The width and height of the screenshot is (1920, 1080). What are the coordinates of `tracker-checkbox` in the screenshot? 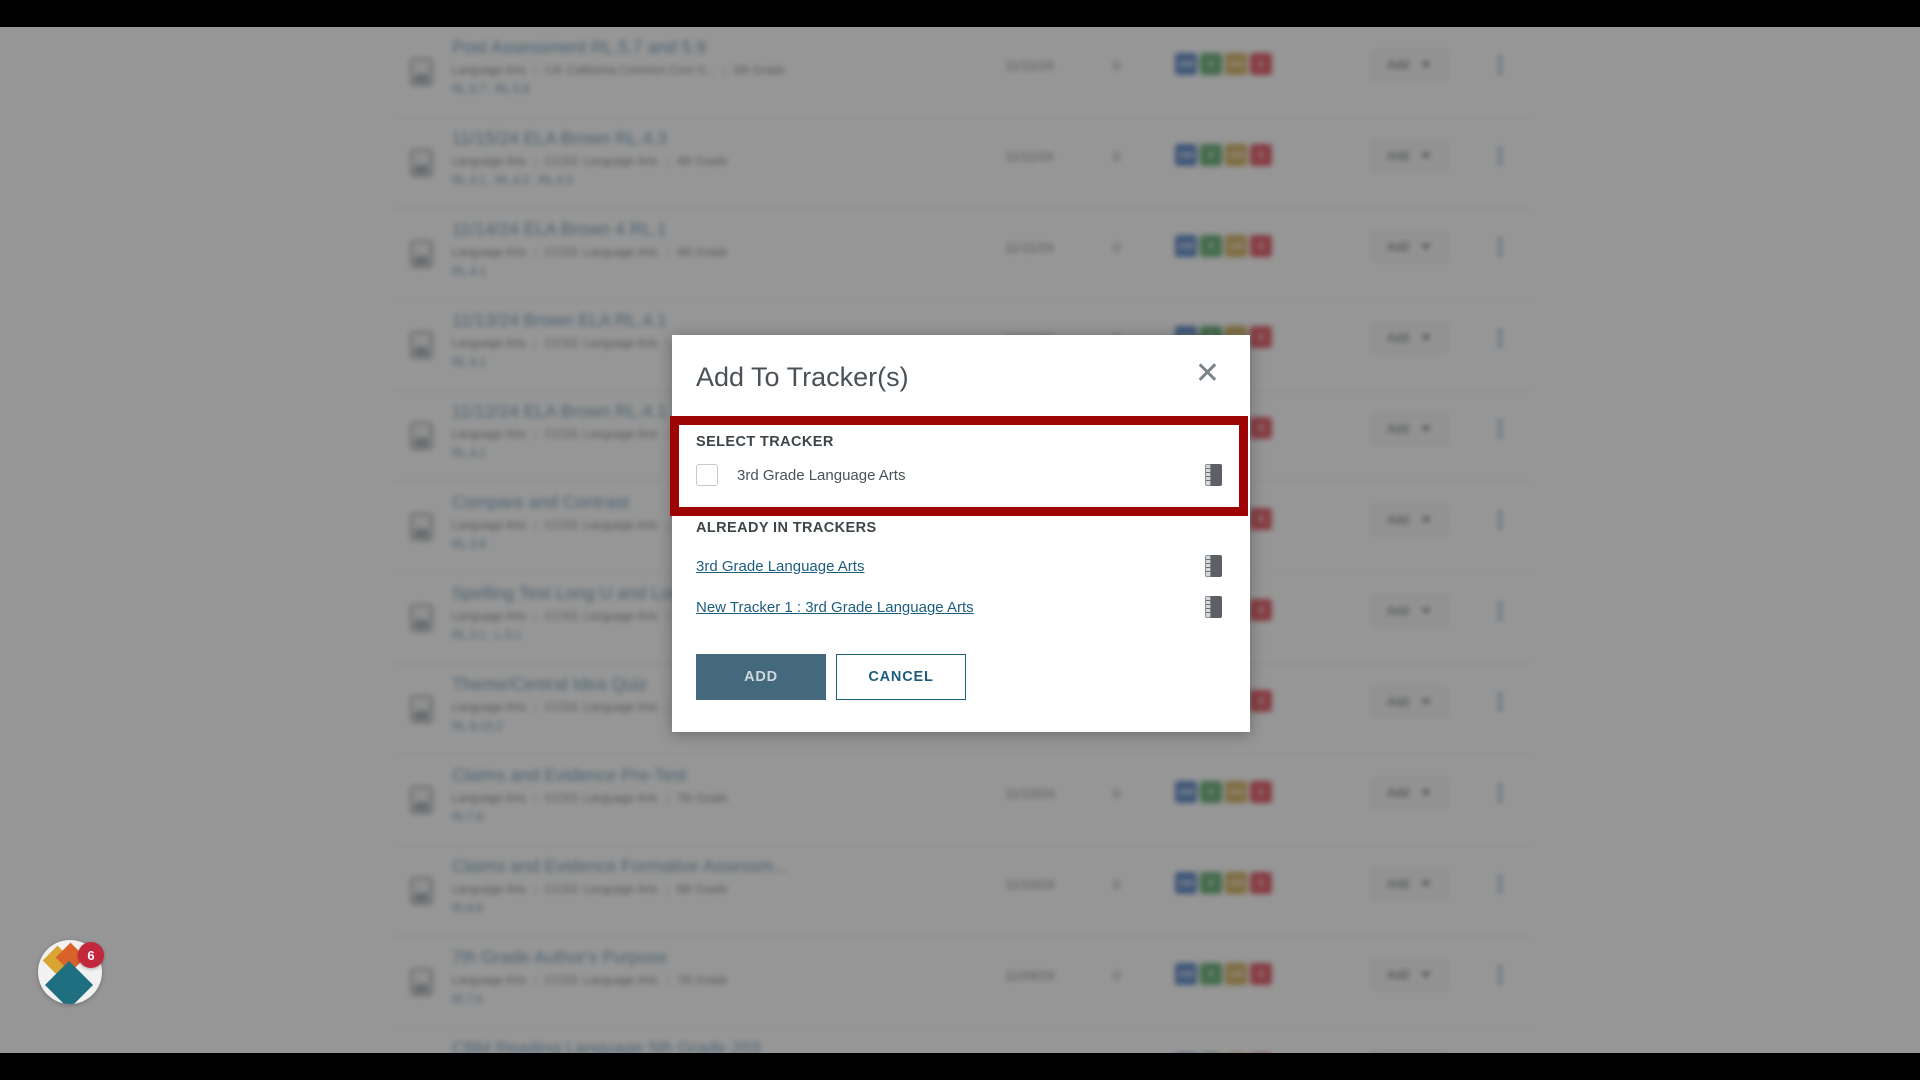 It's located at (707, 475).